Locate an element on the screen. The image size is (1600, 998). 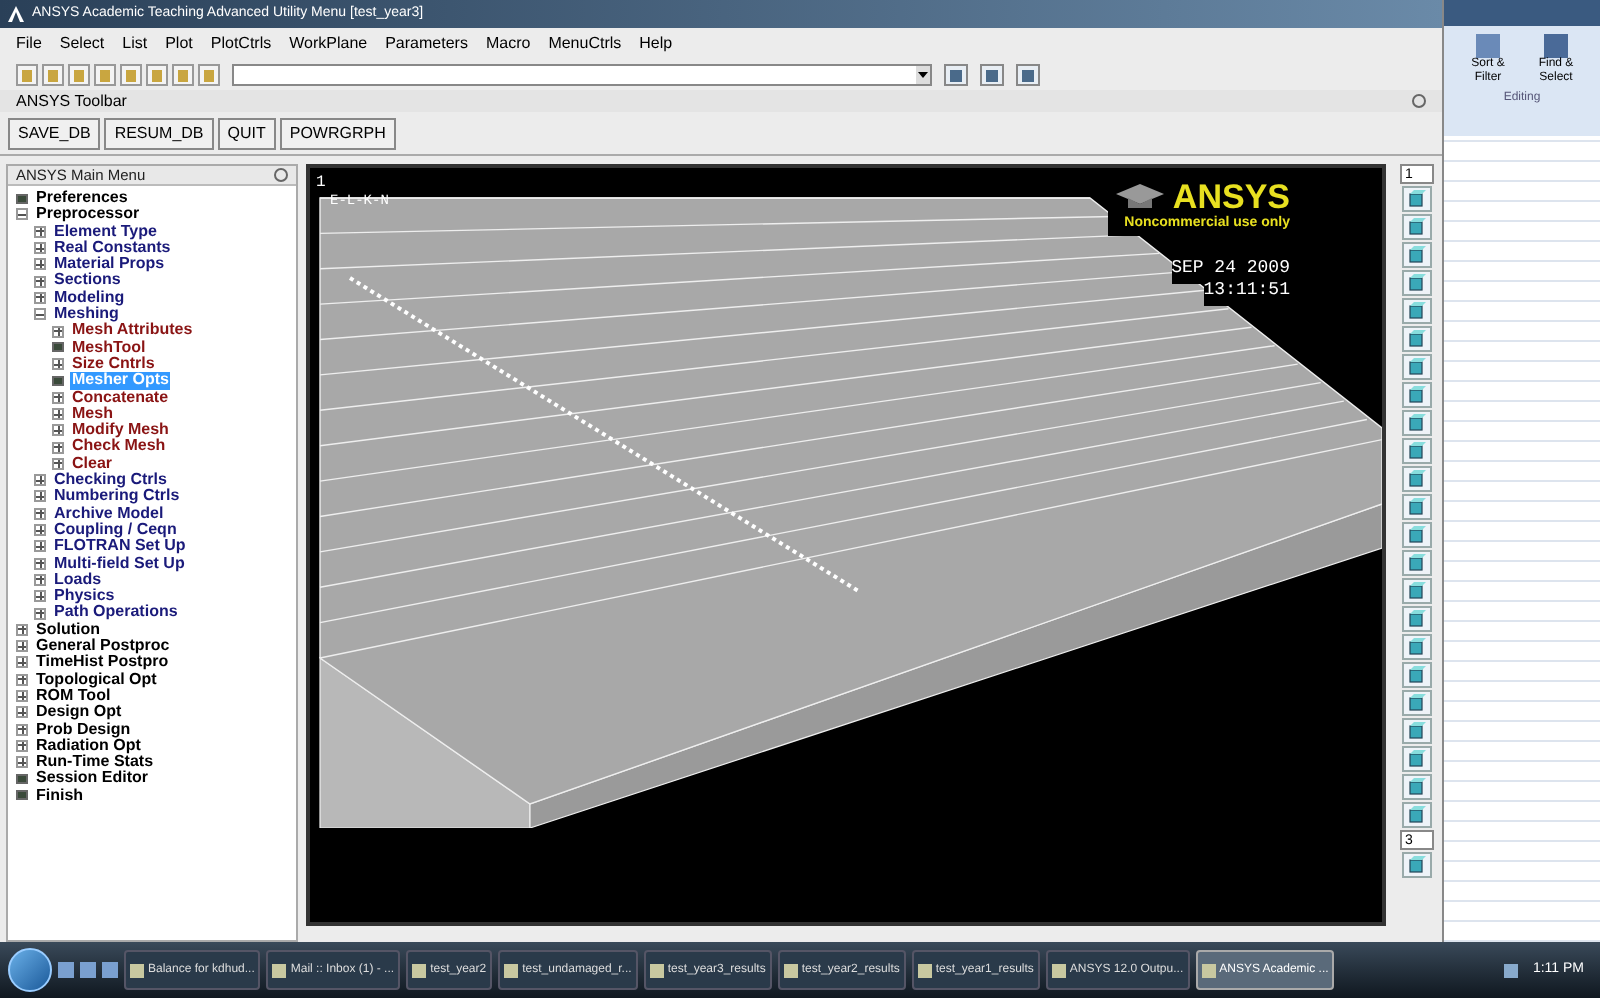
dropdown-arrow-icon is located at coordinates (923, 75).